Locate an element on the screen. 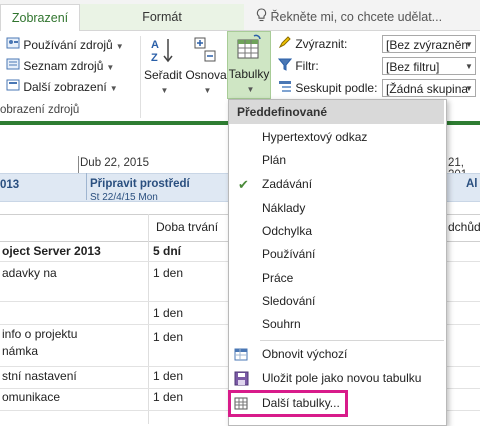 The width and height of the screenshot is (480, 426). resource-usage-icon is located at coordinates (13, 46).